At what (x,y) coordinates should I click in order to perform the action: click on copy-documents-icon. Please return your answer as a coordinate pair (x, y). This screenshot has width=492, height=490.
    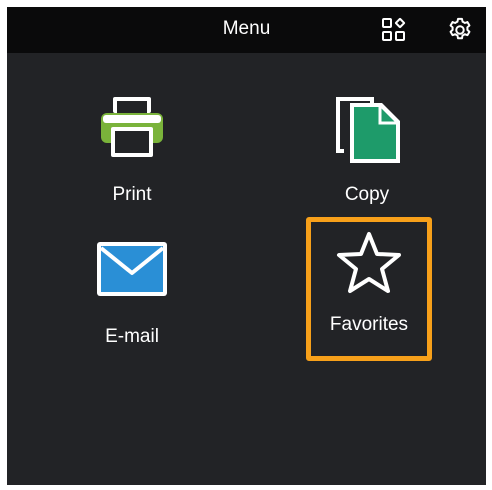
    Looking at the image, I should click on (368, 130).